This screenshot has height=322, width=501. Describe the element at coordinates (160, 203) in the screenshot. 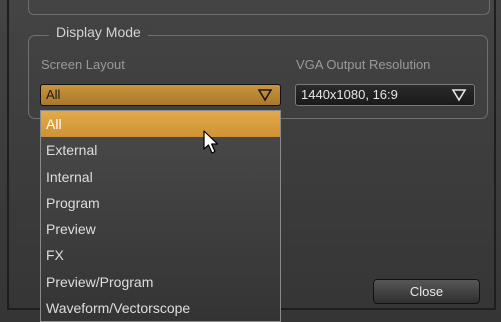

I see `option-program: Program` at that location.